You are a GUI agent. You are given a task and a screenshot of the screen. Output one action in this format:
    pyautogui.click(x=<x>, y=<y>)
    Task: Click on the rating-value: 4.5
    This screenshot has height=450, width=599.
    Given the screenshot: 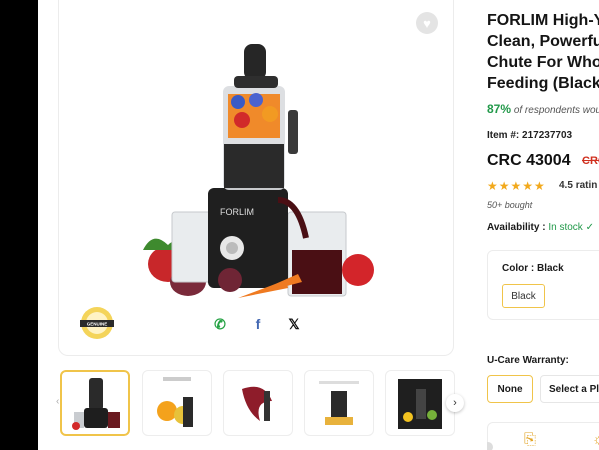 What is the action you would take?
    pyautogui.click(x=566, y=185)
    